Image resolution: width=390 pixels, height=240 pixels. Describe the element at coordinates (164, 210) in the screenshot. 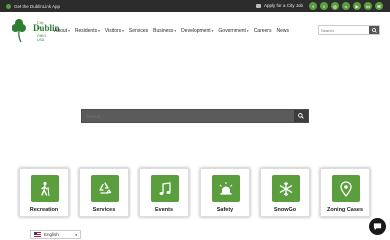

I see `tile-label: Events` at that location.